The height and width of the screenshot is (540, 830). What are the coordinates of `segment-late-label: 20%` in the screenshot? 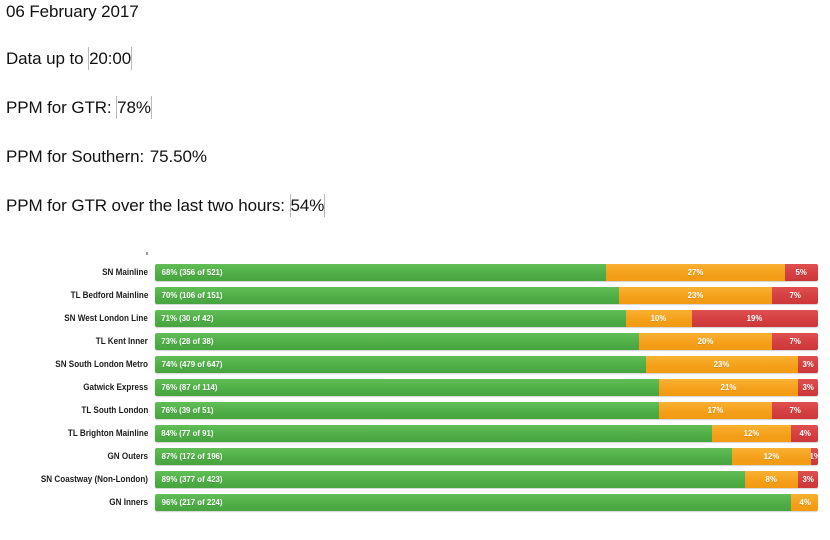 It's located at (705, 341).